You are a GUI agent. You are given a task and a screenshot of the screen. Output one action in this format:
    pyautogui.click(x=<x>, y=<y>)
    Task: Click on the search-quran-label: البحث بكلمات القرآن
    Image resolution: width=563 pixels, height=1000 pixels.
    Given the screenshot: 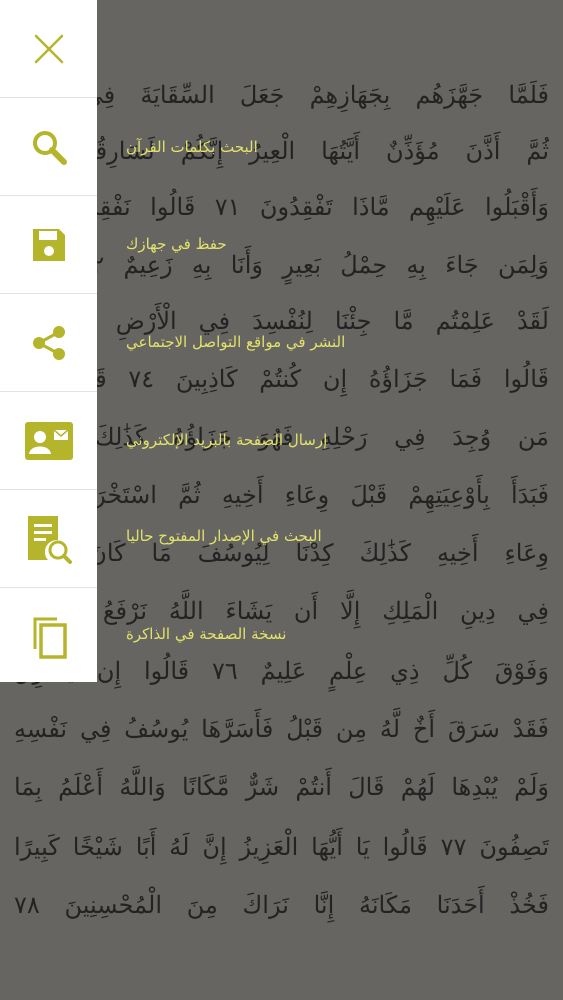 What is the action you would take?
    pyautogui.click(x=192, y=147)
    